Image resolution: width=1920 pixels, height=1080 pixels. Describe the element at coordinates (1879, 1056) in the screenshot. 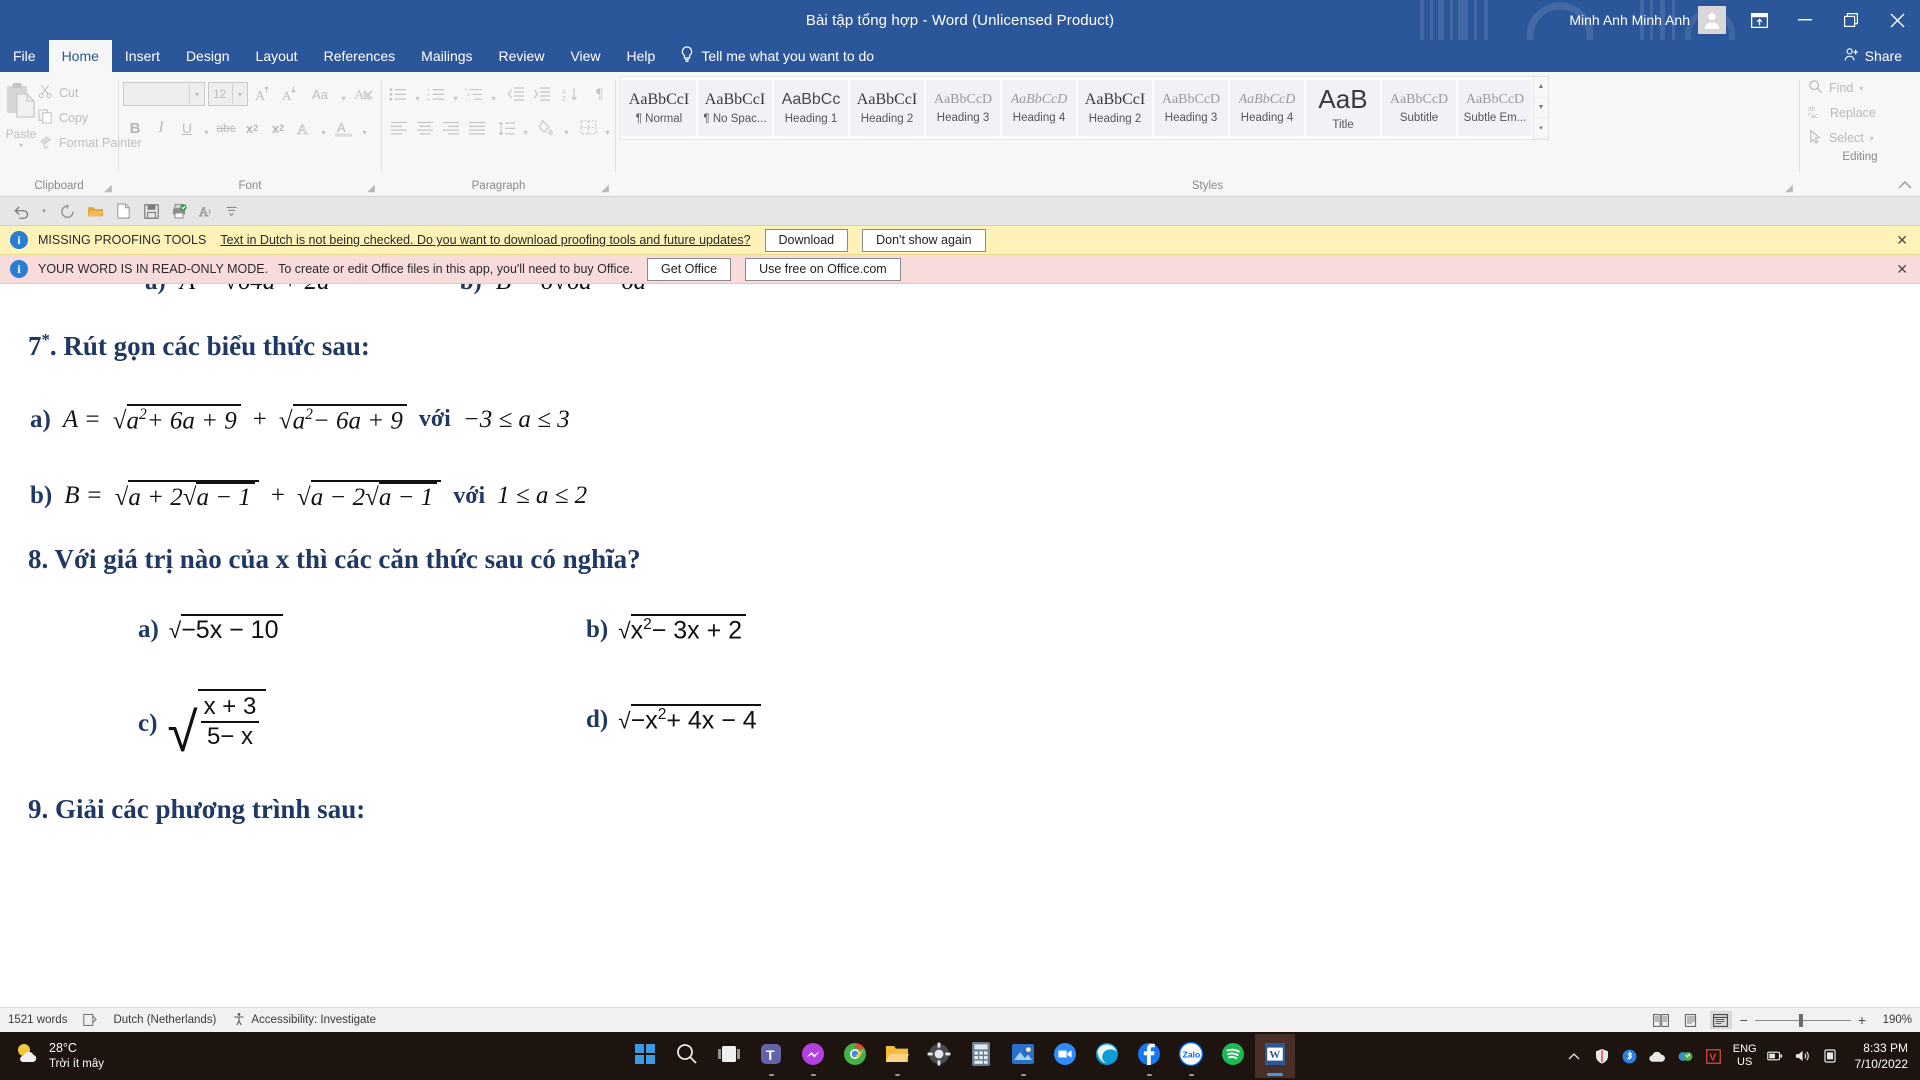

I see `clock: 8:33 PM 7/10/2022` at that location.